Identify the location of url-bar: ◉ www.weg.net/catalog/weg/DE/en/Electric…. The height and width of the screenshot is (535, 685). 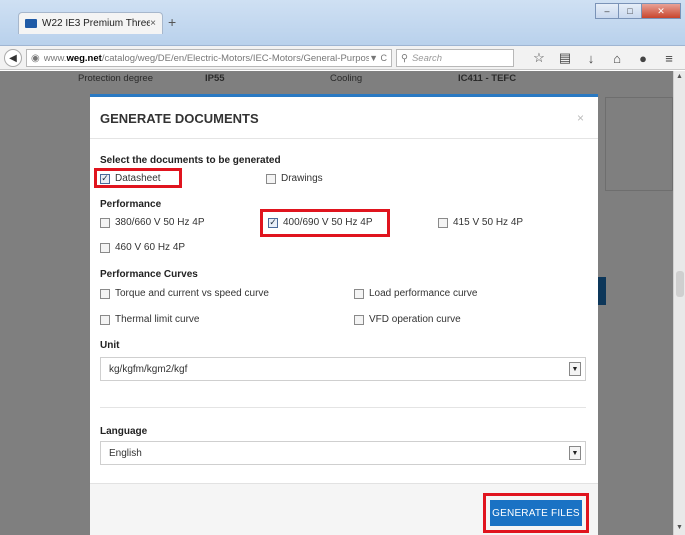
(209, 58).